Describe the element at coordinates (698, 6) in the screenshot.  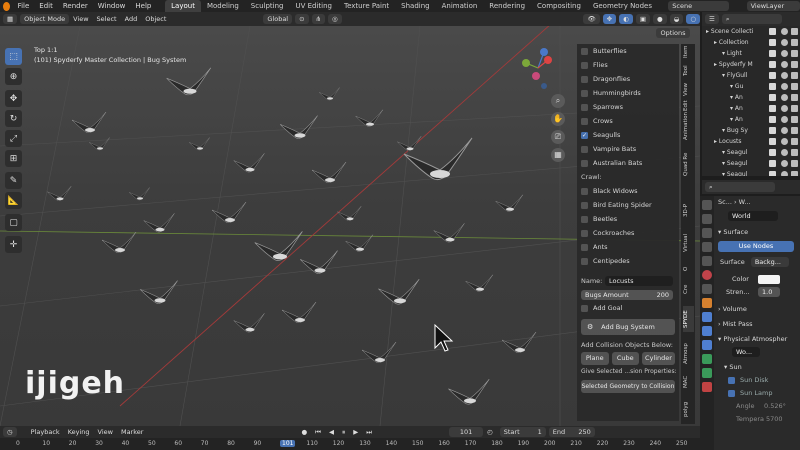
I see `scene-selector: Scene` at that location.